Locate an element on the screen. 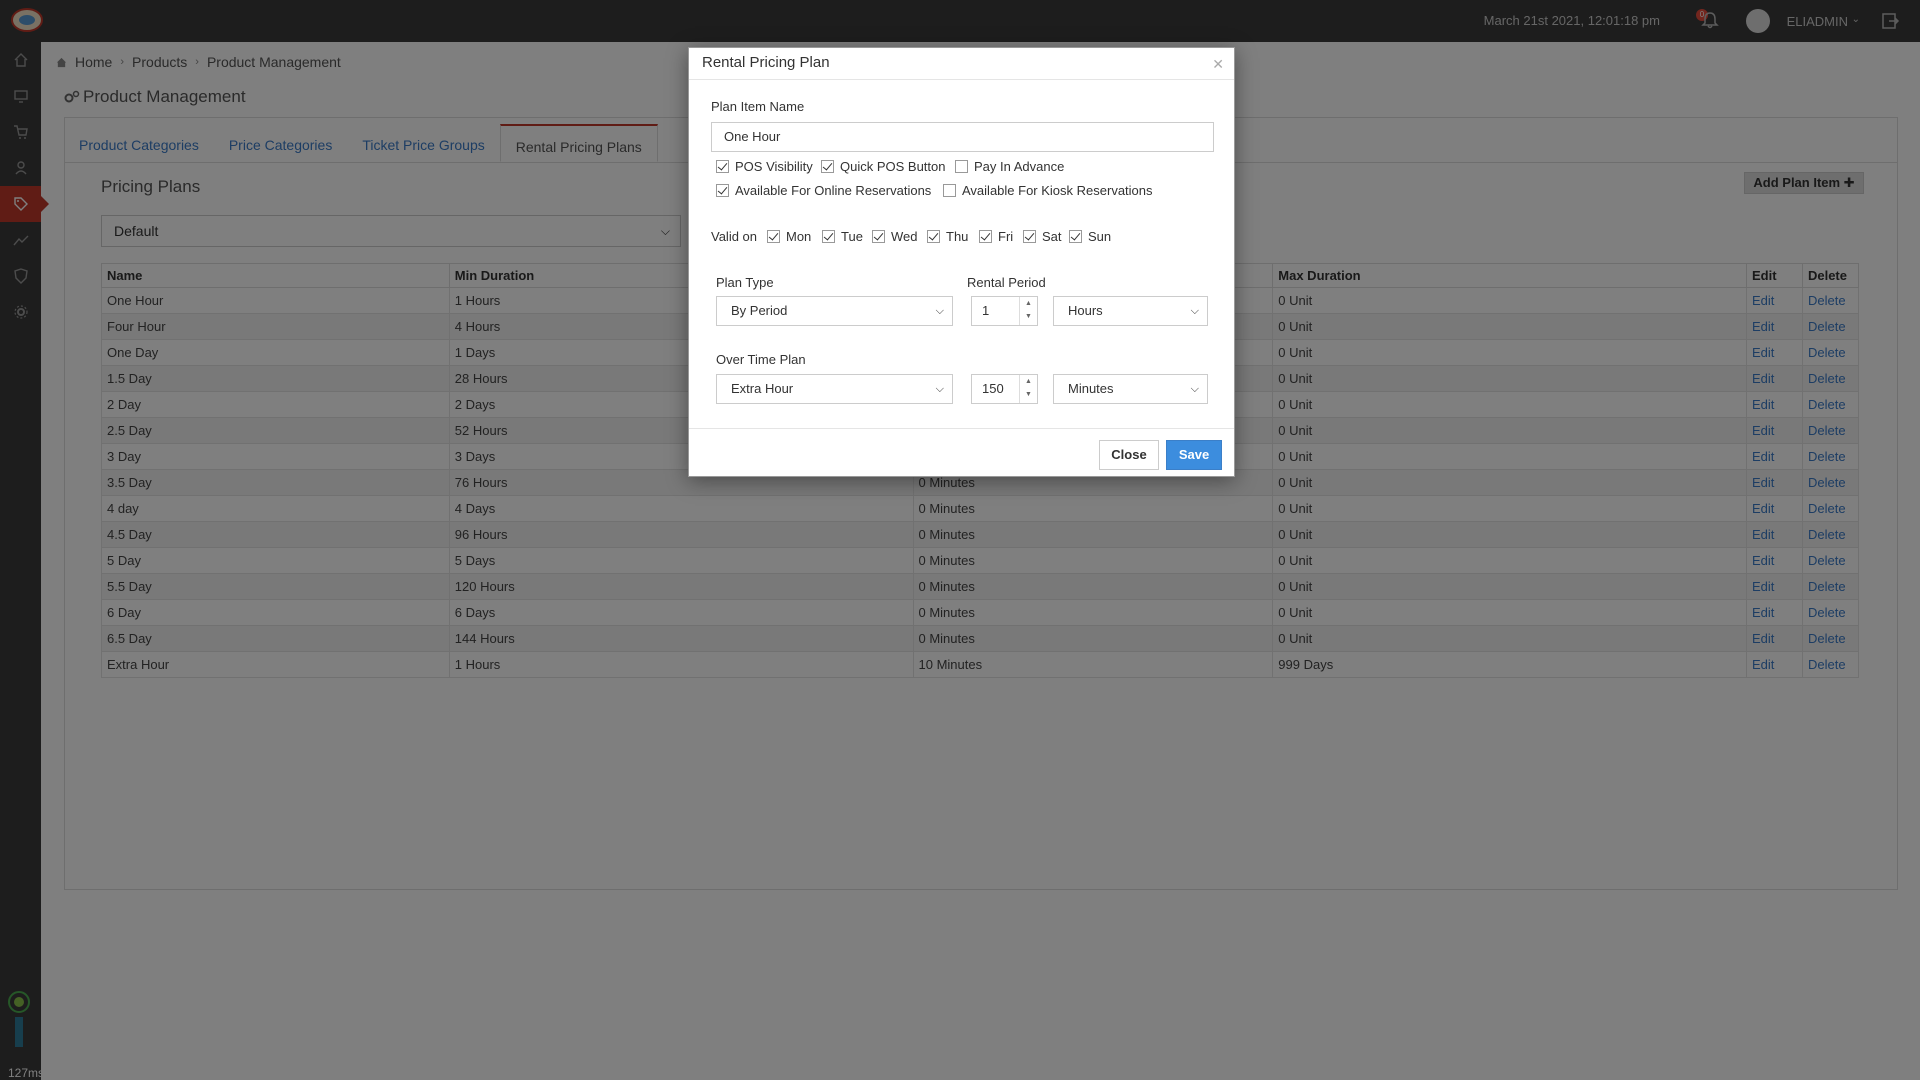  day-checkbox-sat: Sat is located at coordinates (1042, 236).